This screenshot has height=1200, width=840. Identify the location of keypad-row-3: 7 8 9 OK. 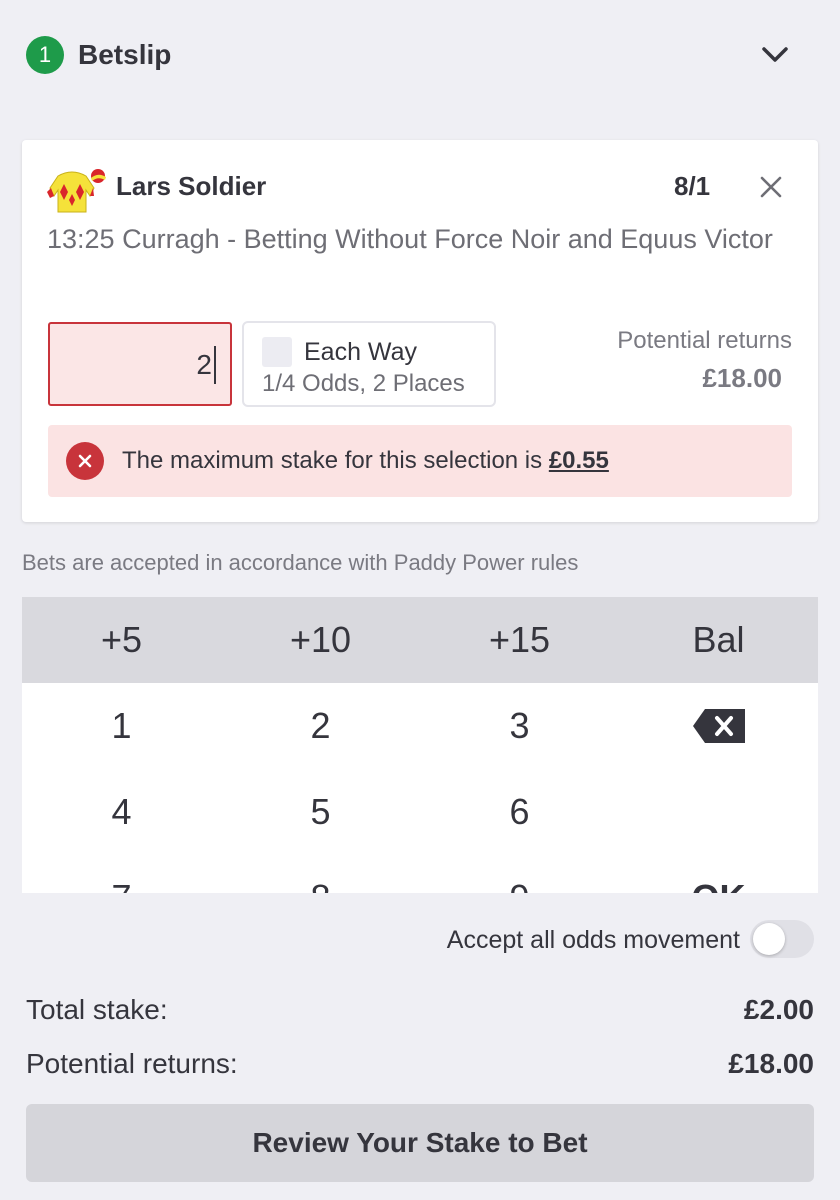
(420, 874).